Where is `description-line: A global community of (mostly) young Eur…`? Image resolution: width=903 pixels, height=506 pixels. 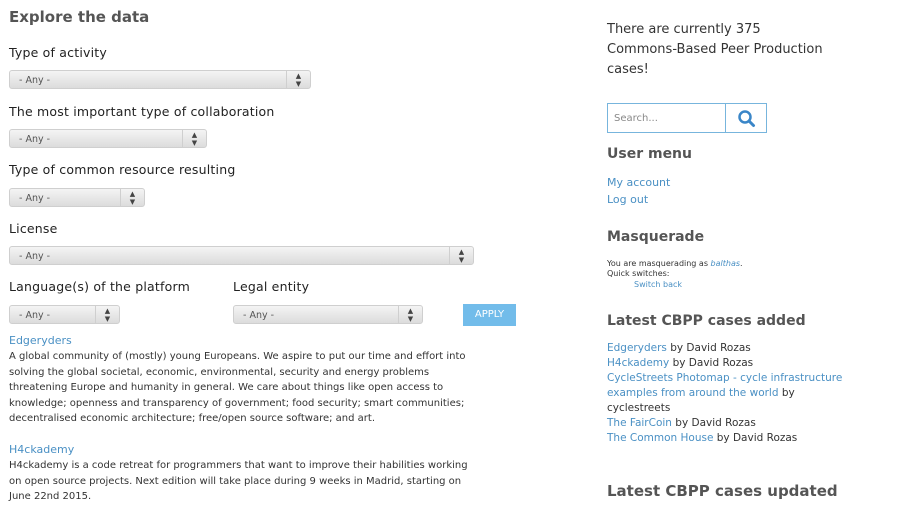 description-line: A global community of (mostly) young Eur… is located at coordinates (237, 356).